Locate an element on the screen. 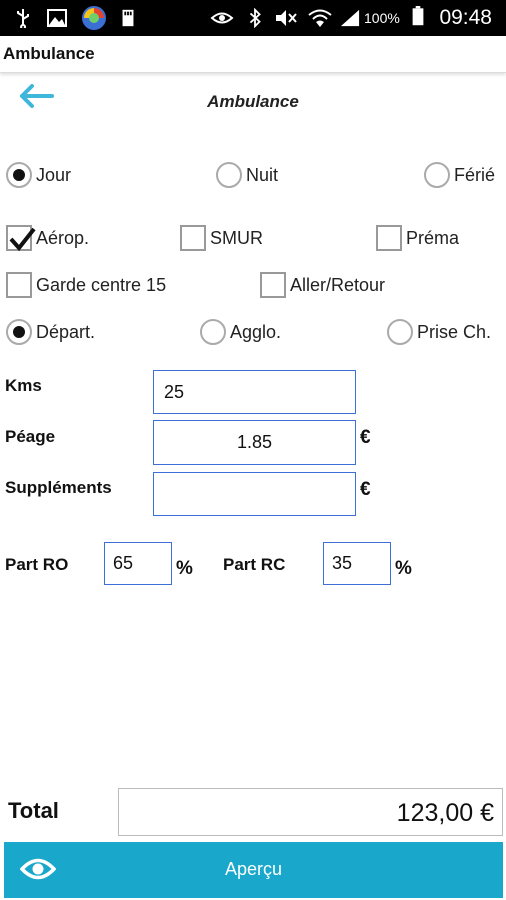  radio-prise-ch-label: Prise Ch. is located at coordinates (454, 331).